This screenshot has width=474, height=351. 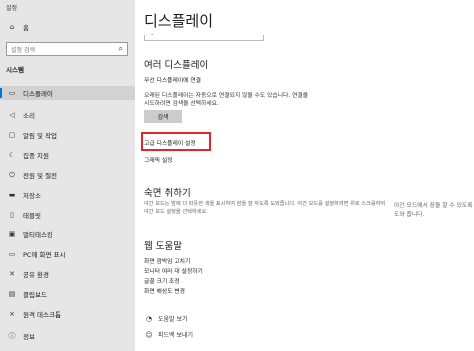 What do you see at coordinates (67, 195) in the screenshot?
I see `sidebar-item-storage: ▬ 저장소` at bounding box center [67, 195].